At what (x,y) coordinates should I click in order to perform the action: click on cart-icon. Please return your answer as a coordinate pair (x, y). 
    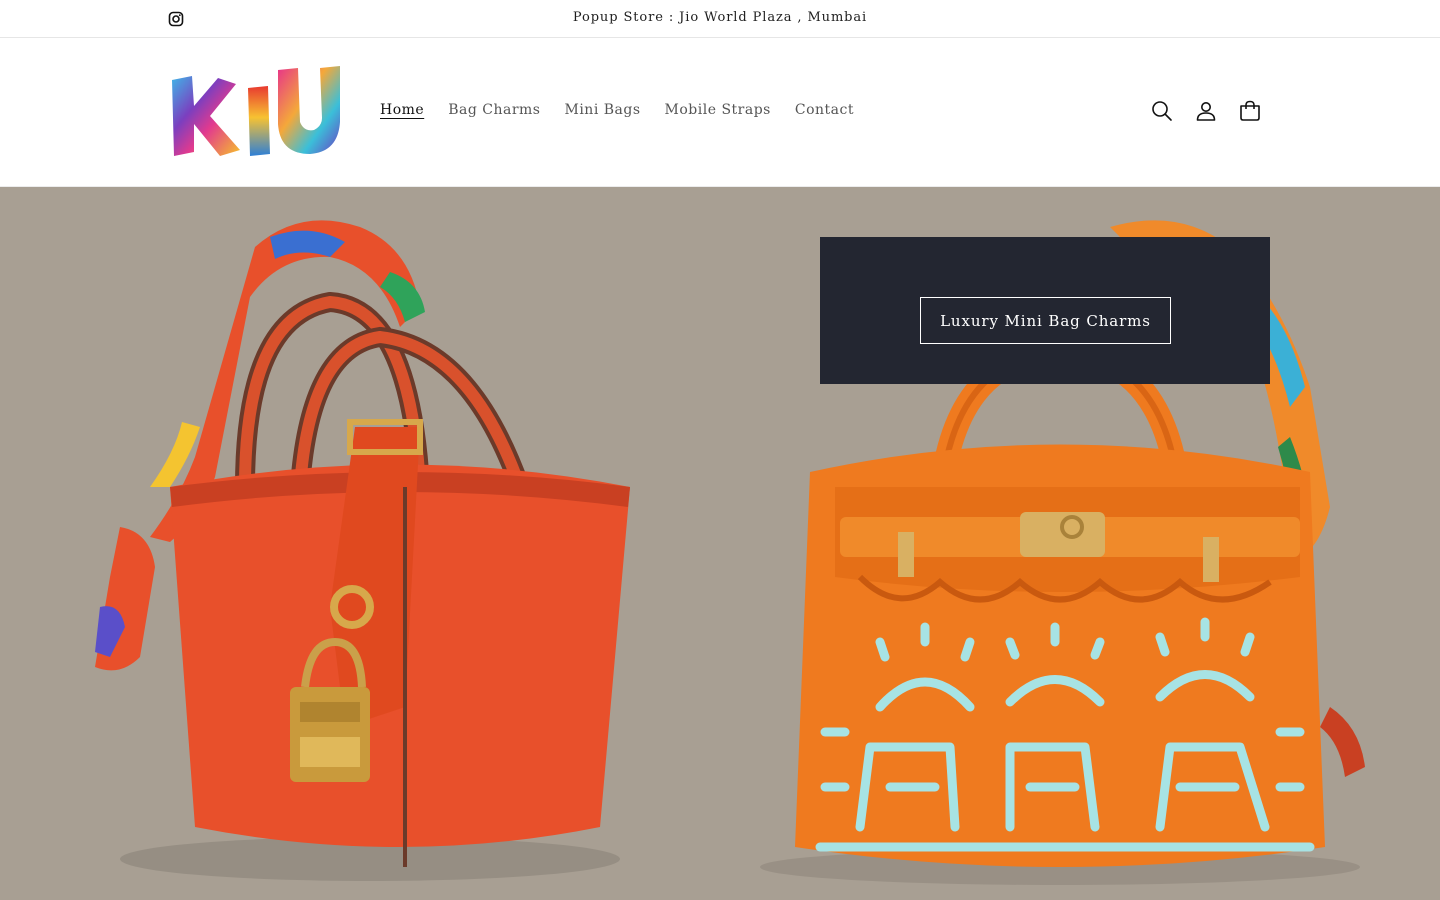
    Looking at the image, I should click on (1250, 111).